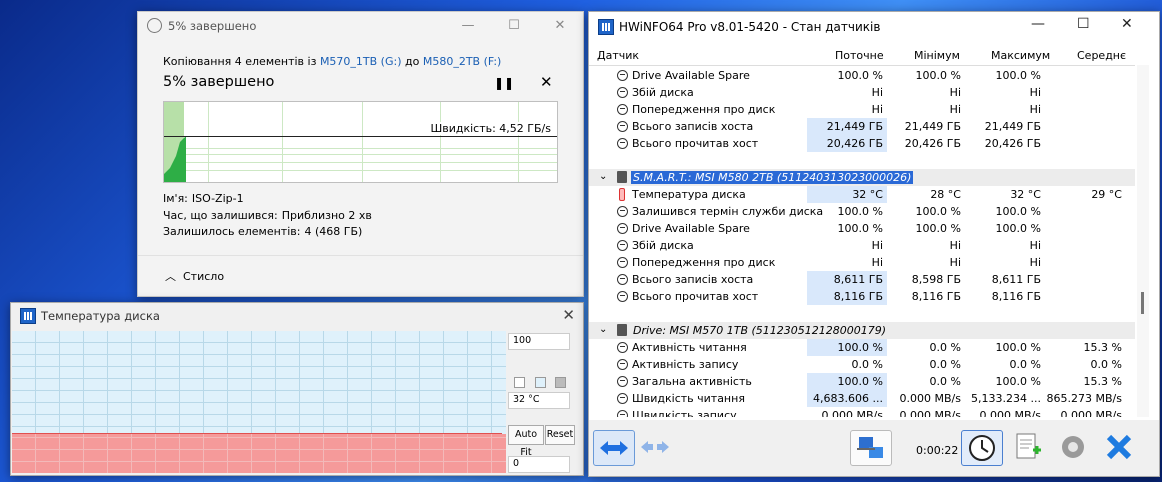 The image size is (1162, 482). Describe the element at coordinates (655, 447) in the screenshot. I see `arrows-collapse-icon` at that location.